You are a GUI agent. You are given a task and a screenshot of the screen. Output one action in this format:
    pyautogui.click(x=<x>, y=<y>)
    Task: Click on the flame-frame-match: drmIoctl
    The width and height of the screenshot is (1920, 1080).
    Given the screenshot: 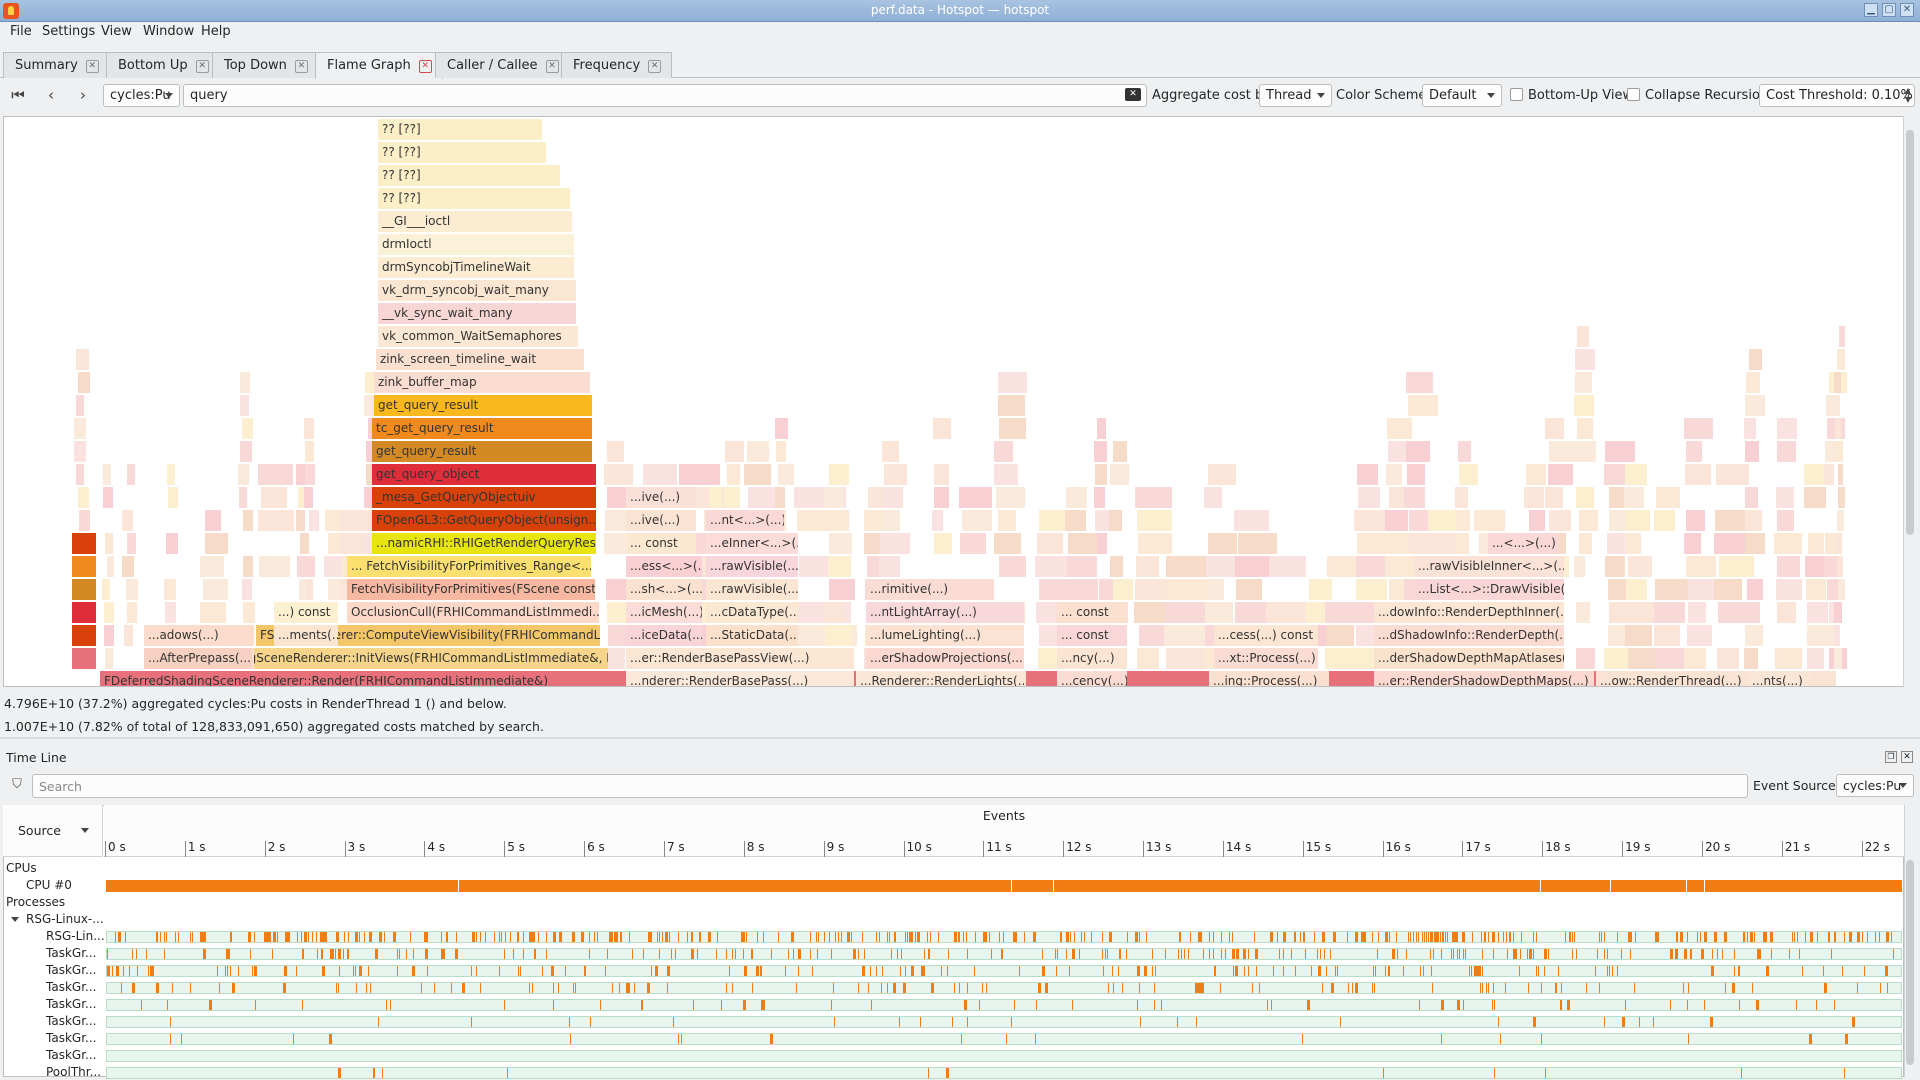 What is the action you would take?
    pyautogui.click(x=476, y=244)
    